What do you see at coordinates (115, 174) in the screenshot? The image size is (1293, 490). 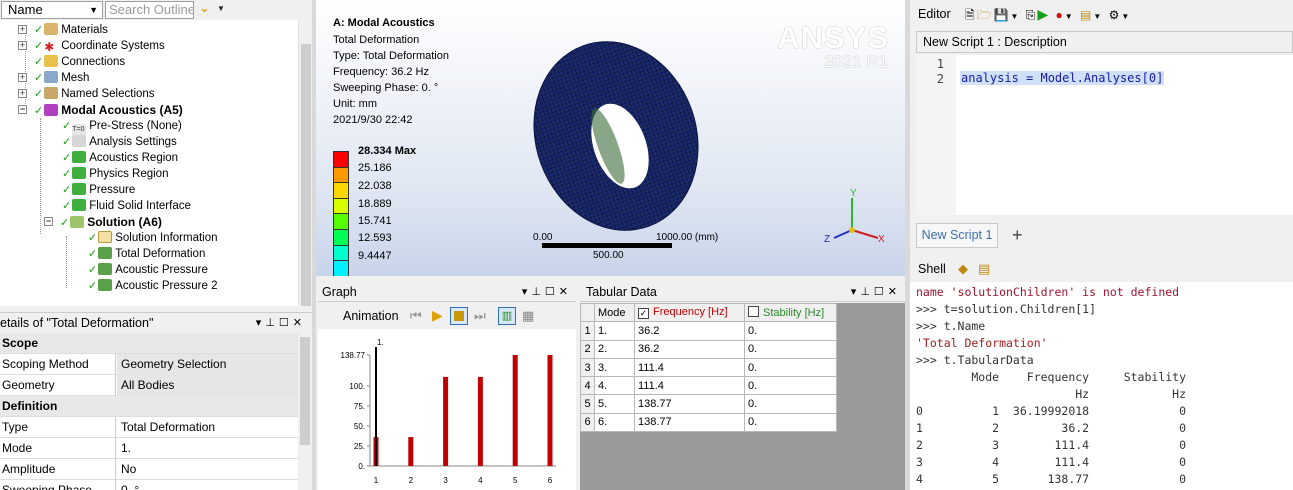 I see `tree-item-physics-region: ✓ Physics Region` at bounding box center [115, 174].